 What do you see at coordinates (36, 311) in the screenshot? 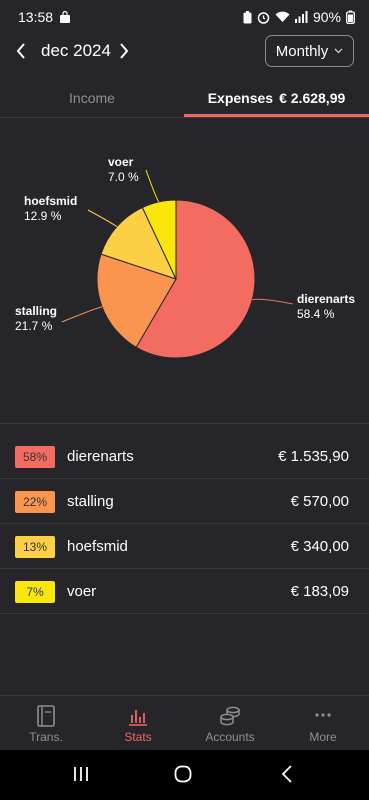
I see `pie-label-name: stalling` at bounding box center [36, 311].